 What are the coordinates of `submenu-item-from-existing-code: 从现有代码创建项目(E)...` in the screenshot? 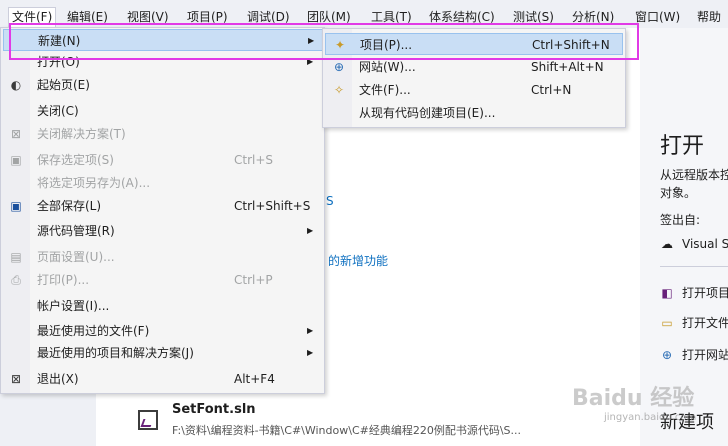 It's located at (474, 113).